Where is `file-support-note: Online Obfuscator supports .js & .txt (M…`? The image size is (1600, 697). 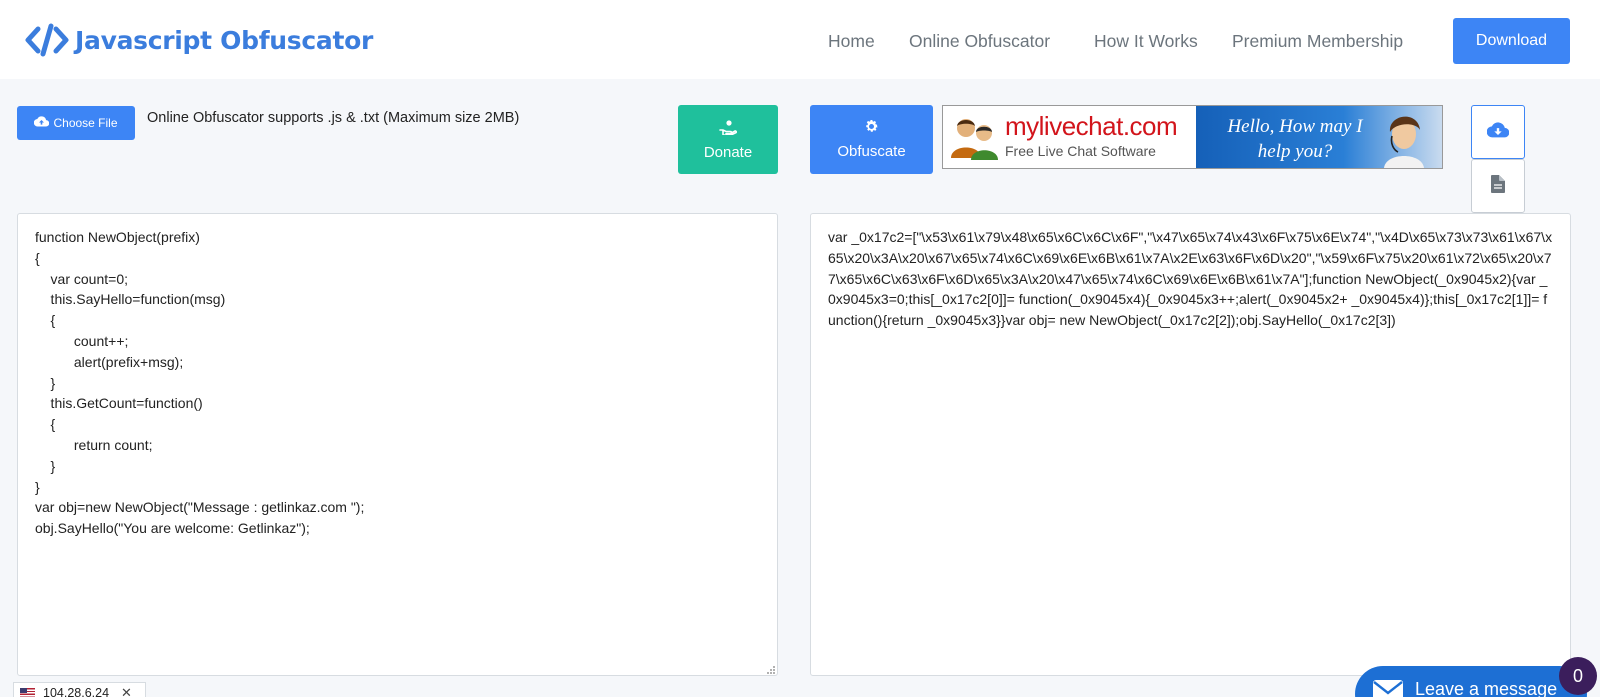 file-support-note: Online Obfuscator supports .js & .txt (M… is located at coordinates (333, 118).